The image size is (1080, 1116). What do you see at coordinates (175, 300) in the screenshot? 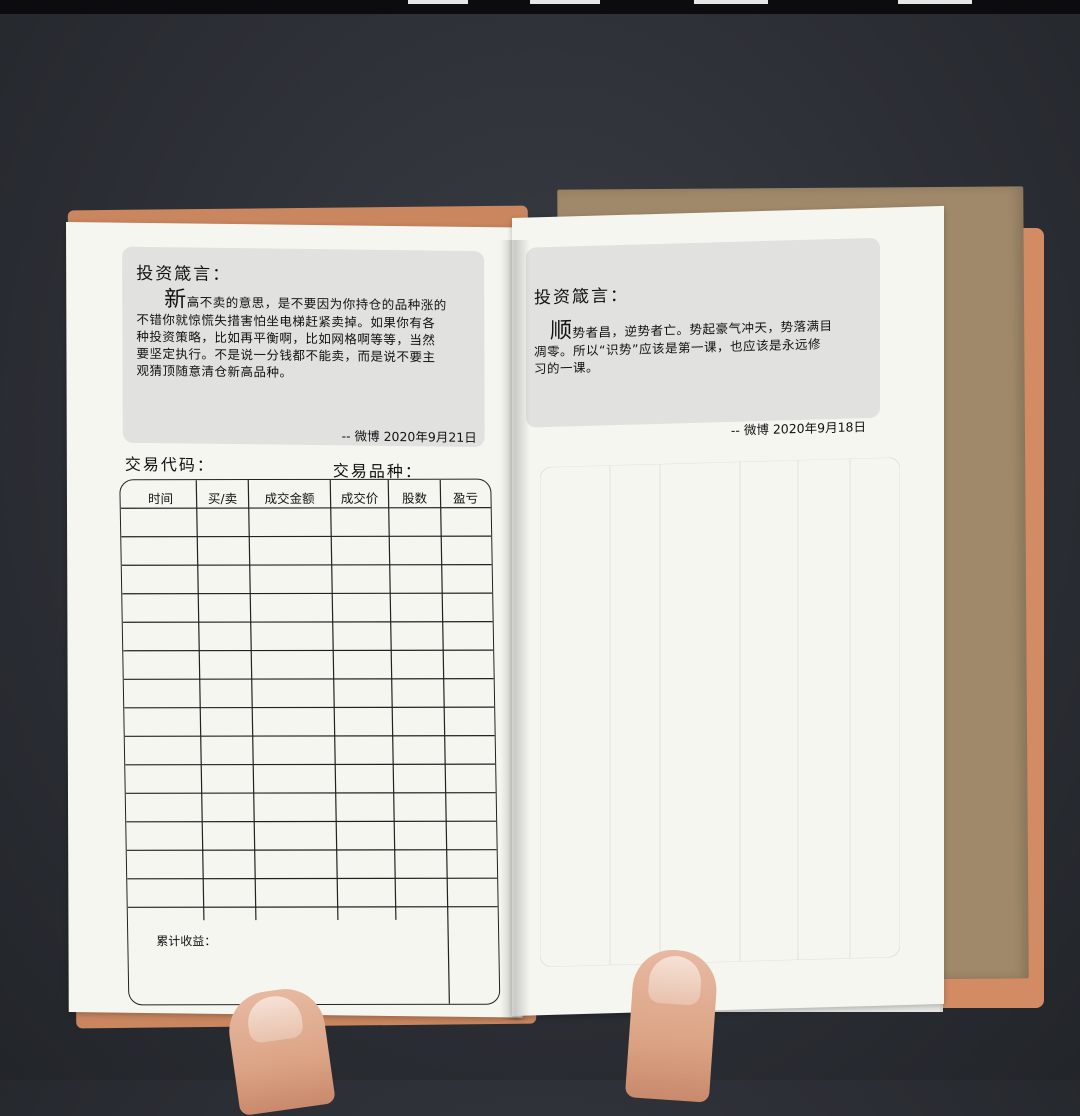
I see `quote-first-char: 新` at bounding box center [175, 300].